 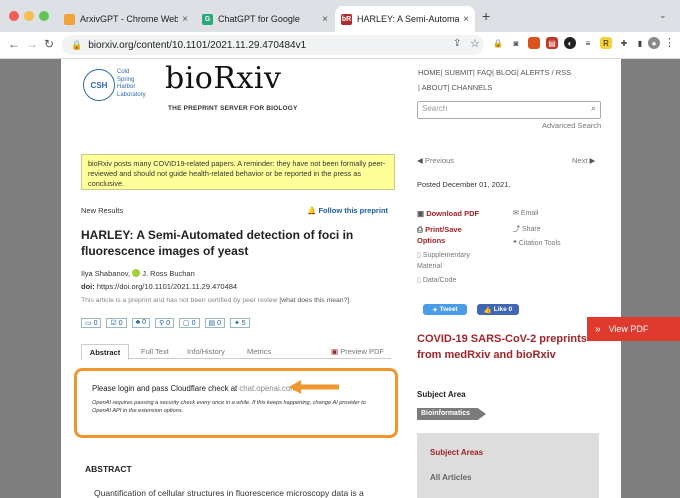 What do you see at coordinates (484, 72) in the screenshot?
I see `nav-faq: FAQ` at bounding box center [484, 72].